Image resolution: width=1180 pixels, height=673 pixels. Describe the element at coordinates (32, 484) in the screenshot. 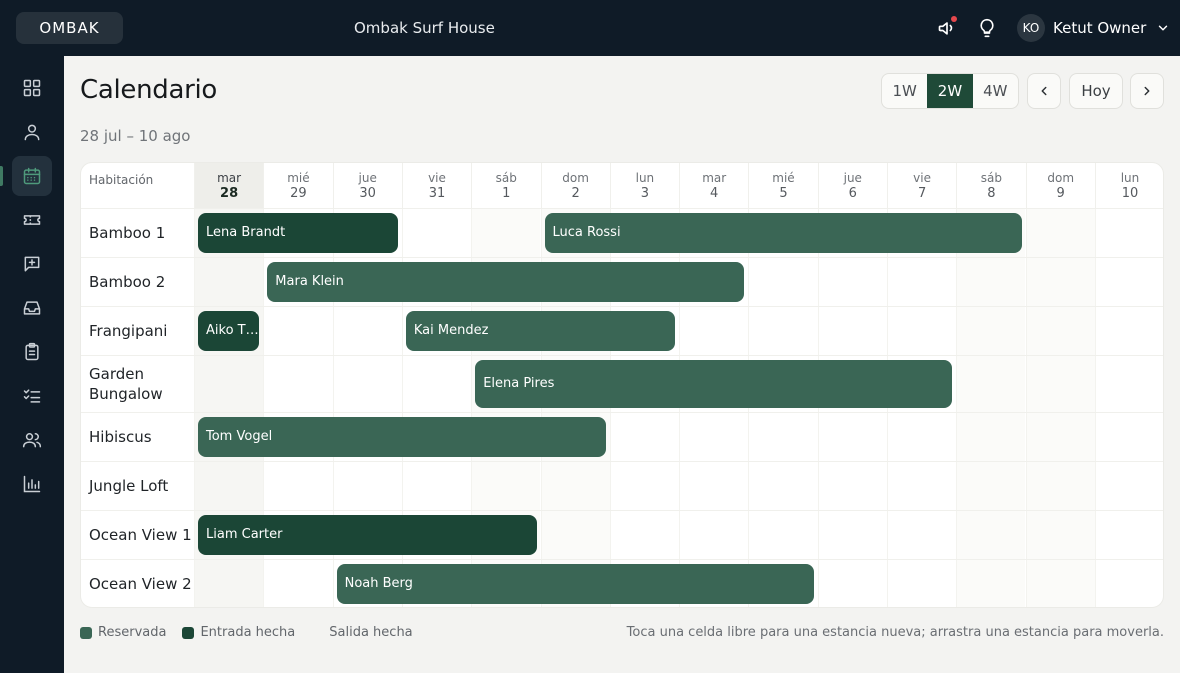

I see `sidebar-item-reports` at that location.